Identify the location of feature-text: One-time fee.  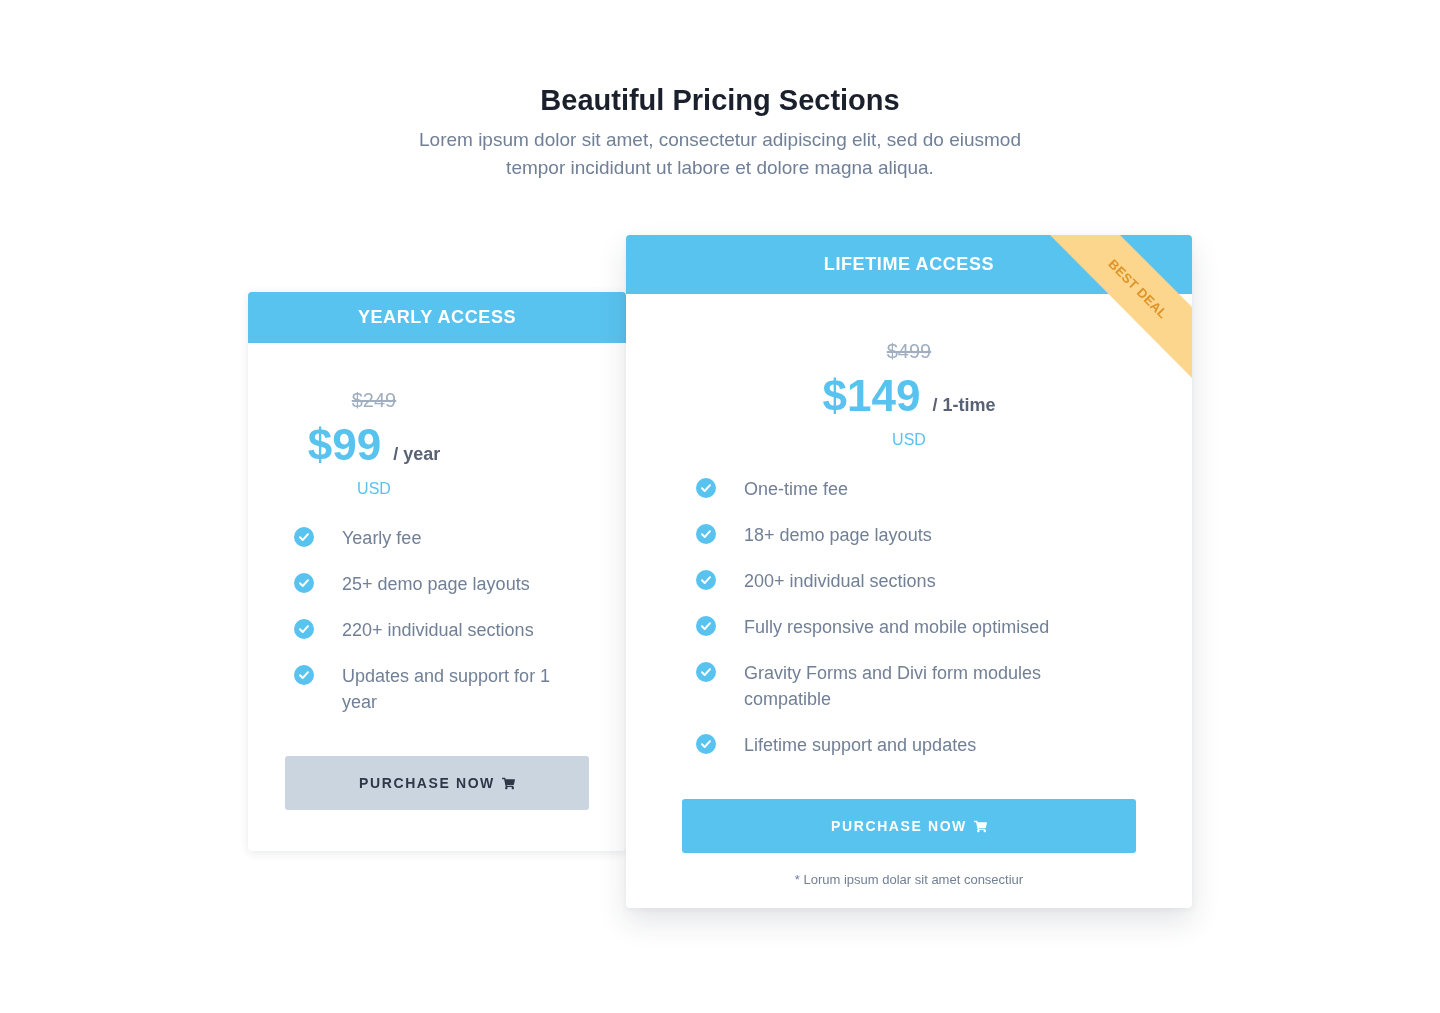
(796, 489).